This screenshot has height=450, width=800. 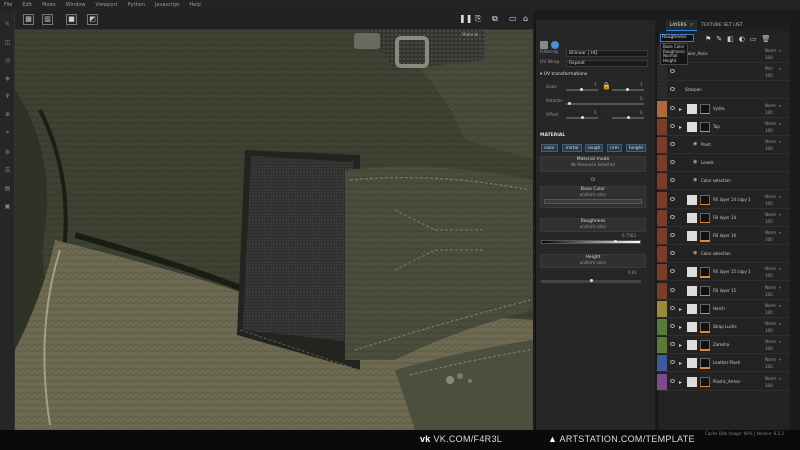 I want to click on layer-row: Fill layer 14 copy 1 Norm ▾ 100, so click(x=723, y=200).